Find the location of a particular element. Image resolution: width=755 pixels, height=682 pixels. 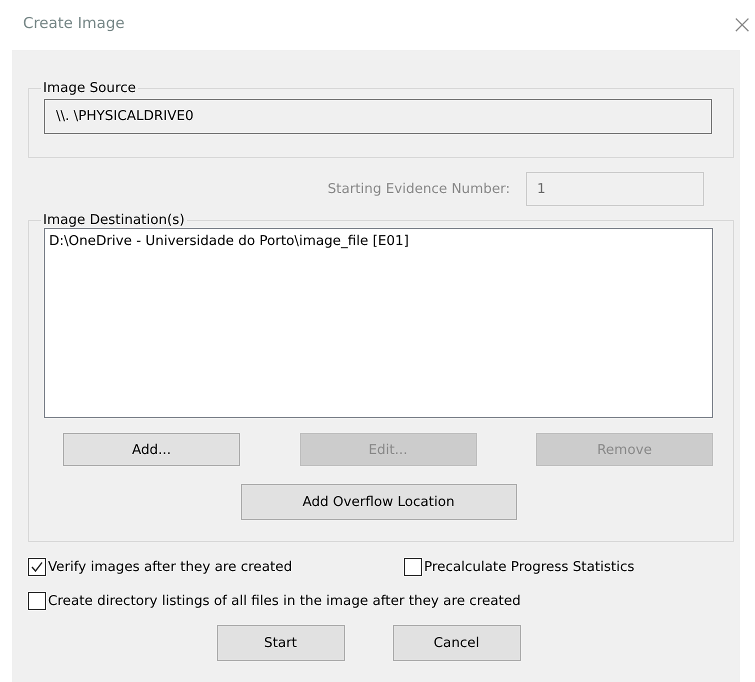

cancel-button: Cancel is located at coordinates (456, 642).